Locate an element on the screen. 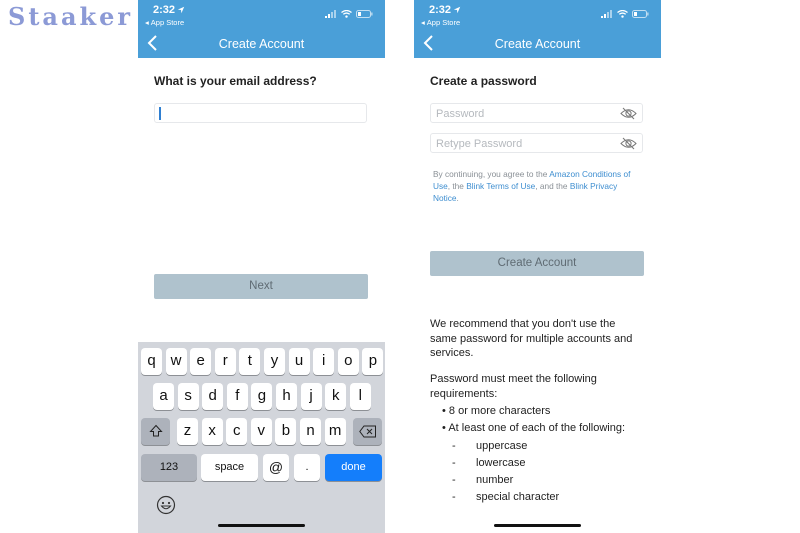 The width and height of the screenshot is (800, 533). password-input: Password is located at coordinates (536, 113).